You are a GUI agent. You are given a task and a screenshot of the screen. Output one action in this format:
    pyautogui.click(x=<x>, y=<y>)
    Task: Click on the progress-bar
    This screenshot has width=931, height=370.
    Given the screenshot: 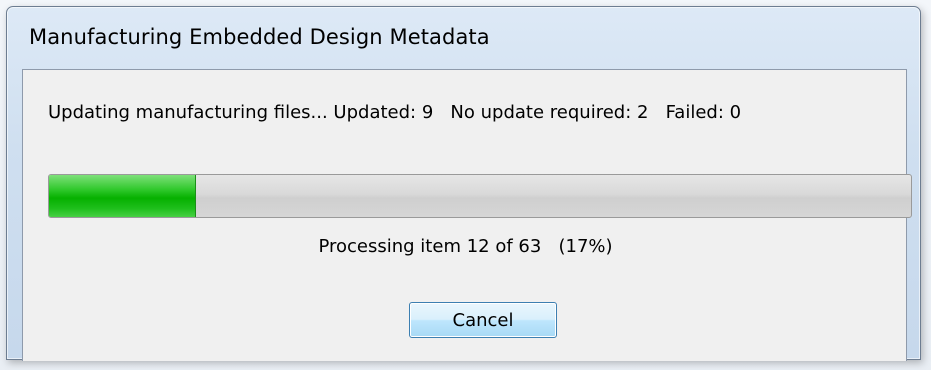 What is the action you would take?
    pyautogui.click(x=480, y=196)
    